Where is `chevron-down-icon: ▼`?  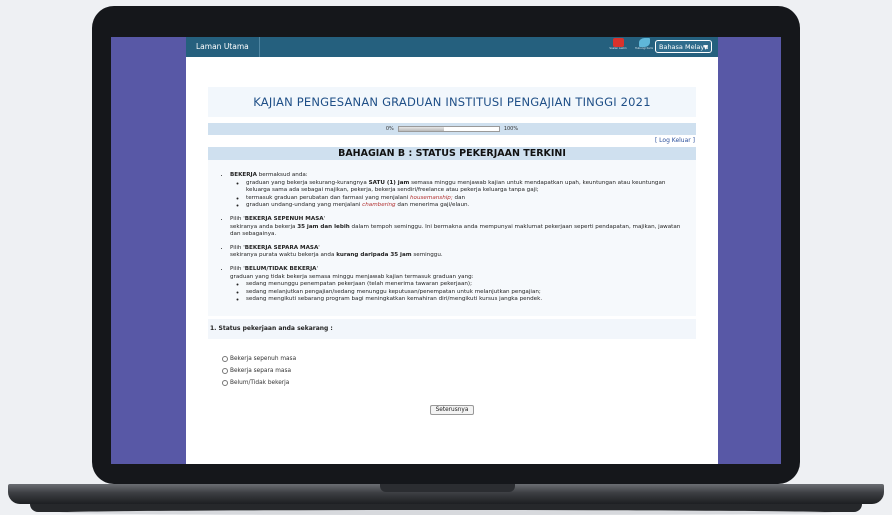
chevron-down-icon: ▼ is located at coordinates (705, 47).